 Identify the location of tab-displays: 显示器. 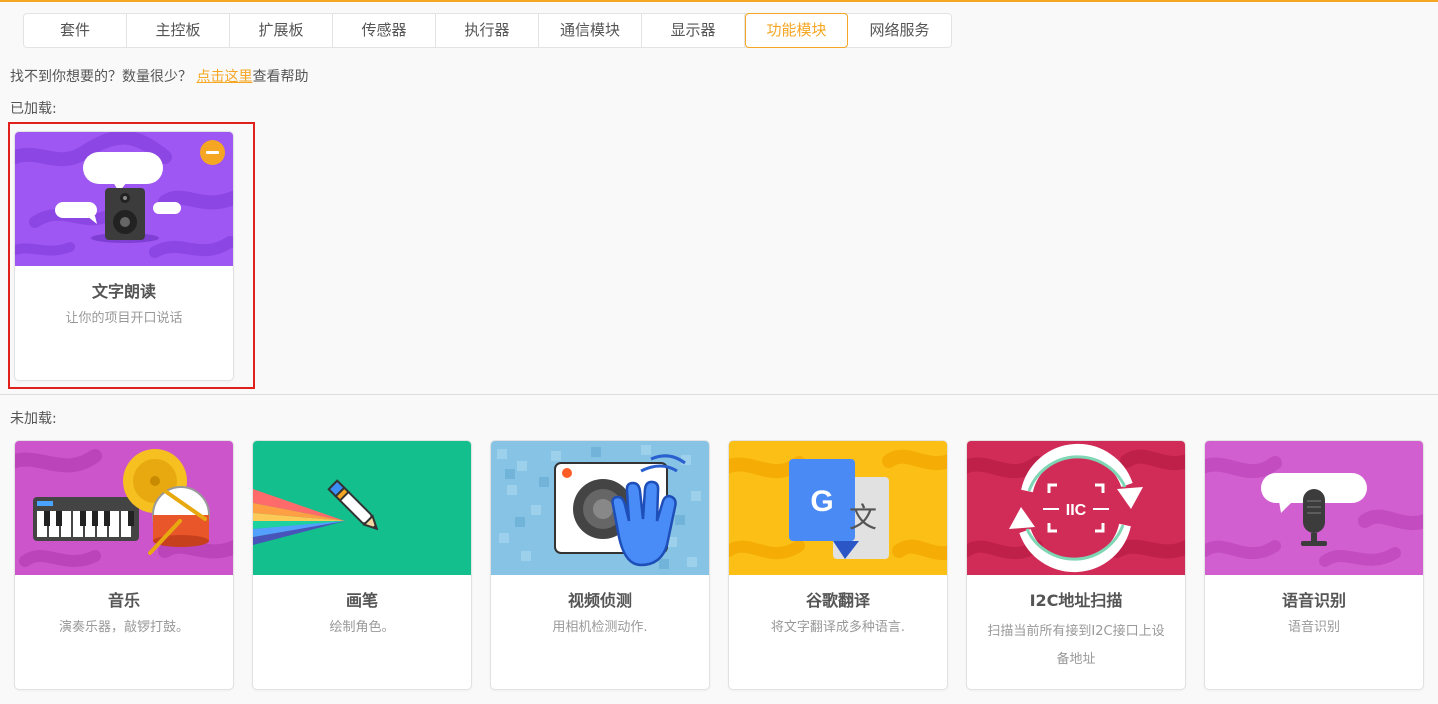
(693, 30).